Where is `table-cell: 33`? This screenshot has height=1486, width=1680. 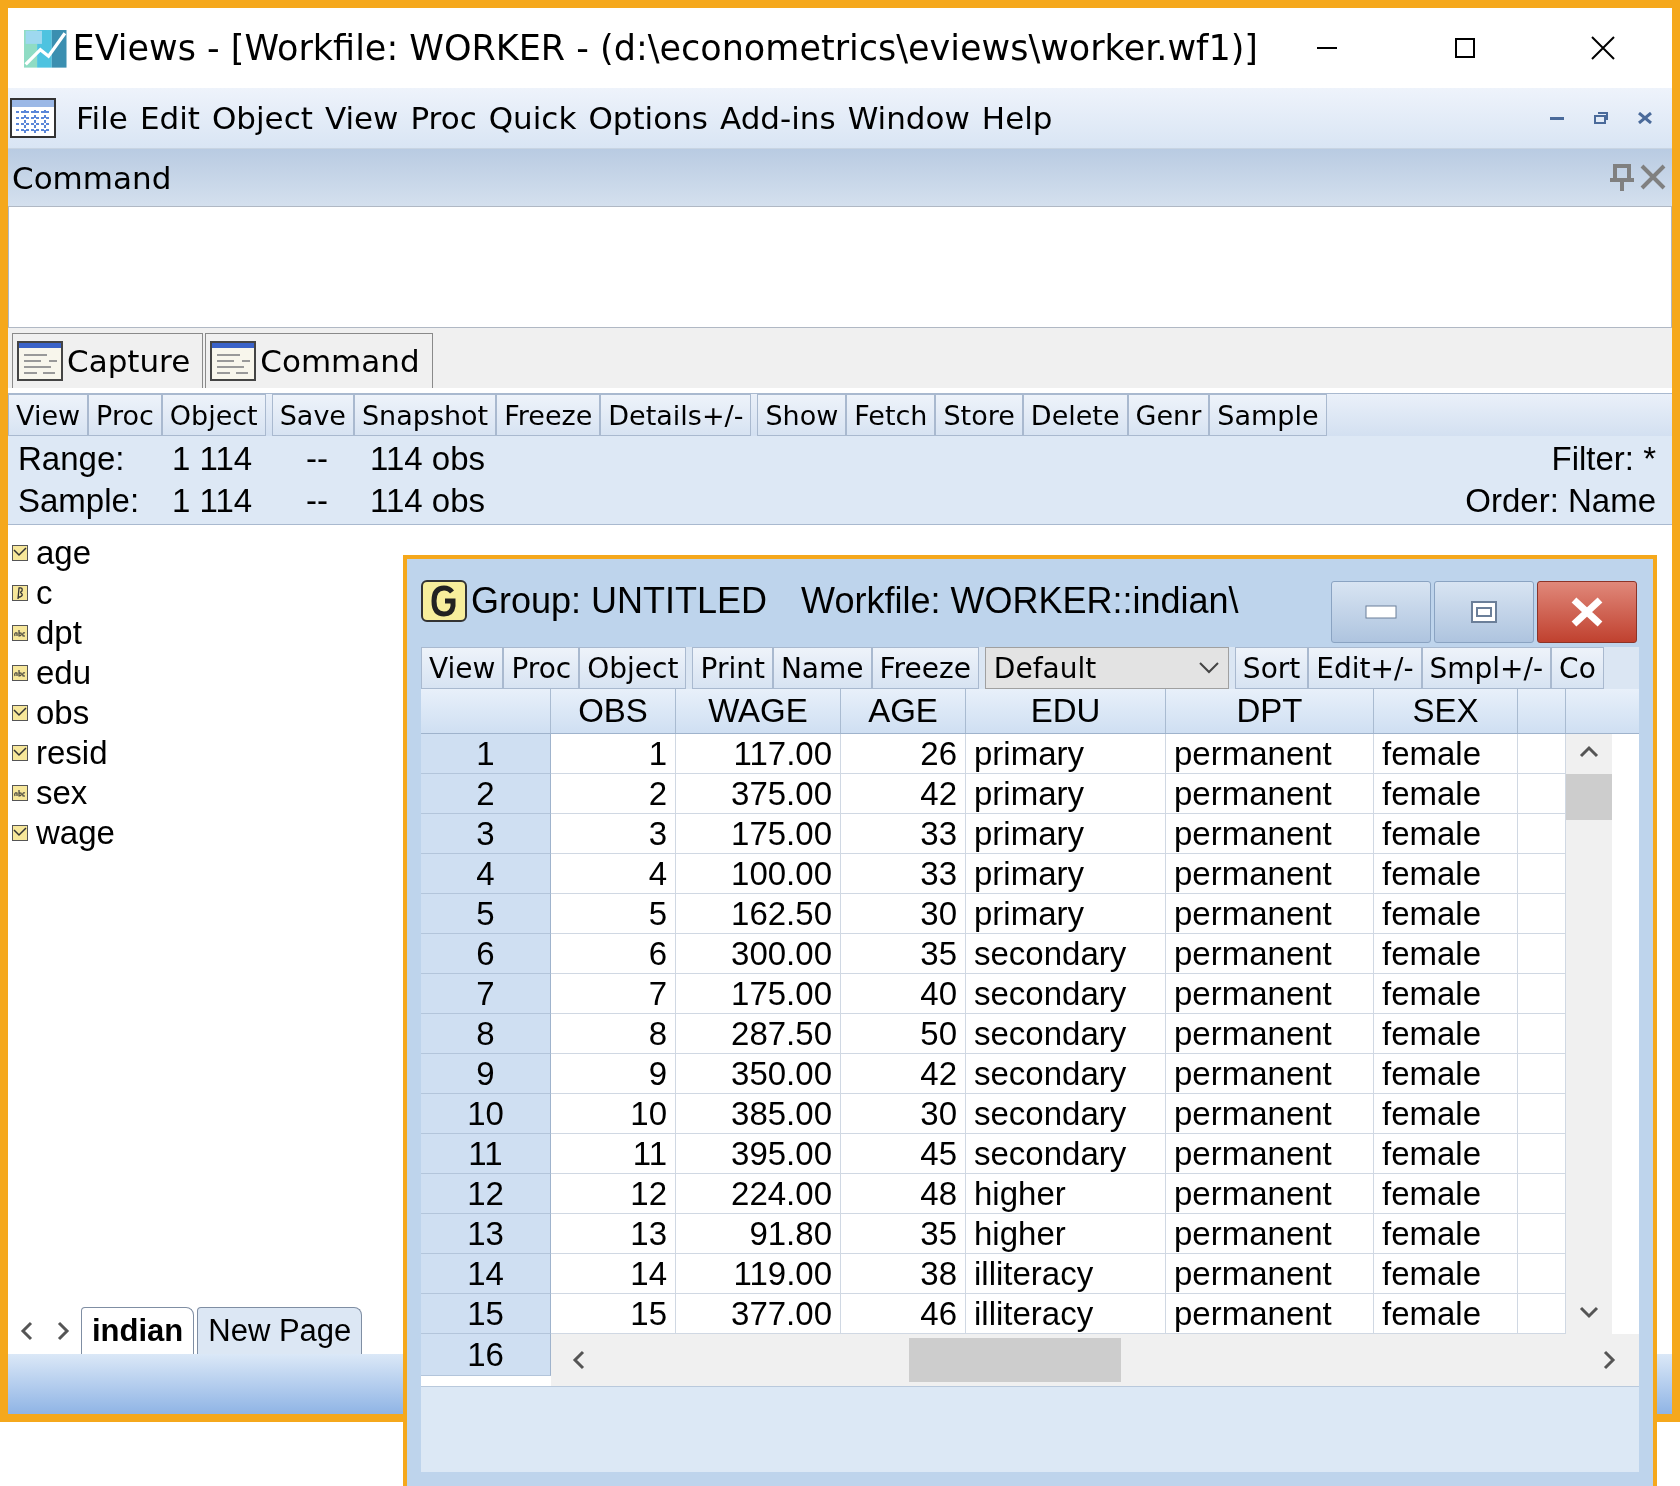
table-cell: 33 is located at coordinates (903, 874).